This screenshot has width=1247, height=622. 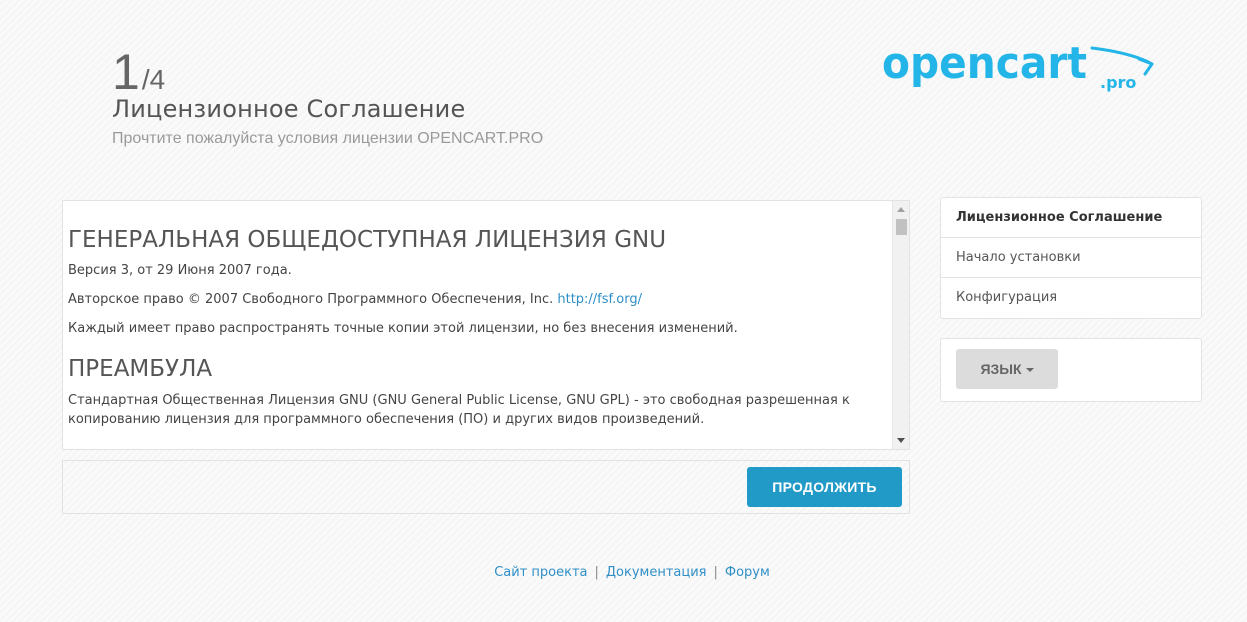 I want to click on continue-button: ПРОДОЛЖИТЬ, so click(x=824, y=487).